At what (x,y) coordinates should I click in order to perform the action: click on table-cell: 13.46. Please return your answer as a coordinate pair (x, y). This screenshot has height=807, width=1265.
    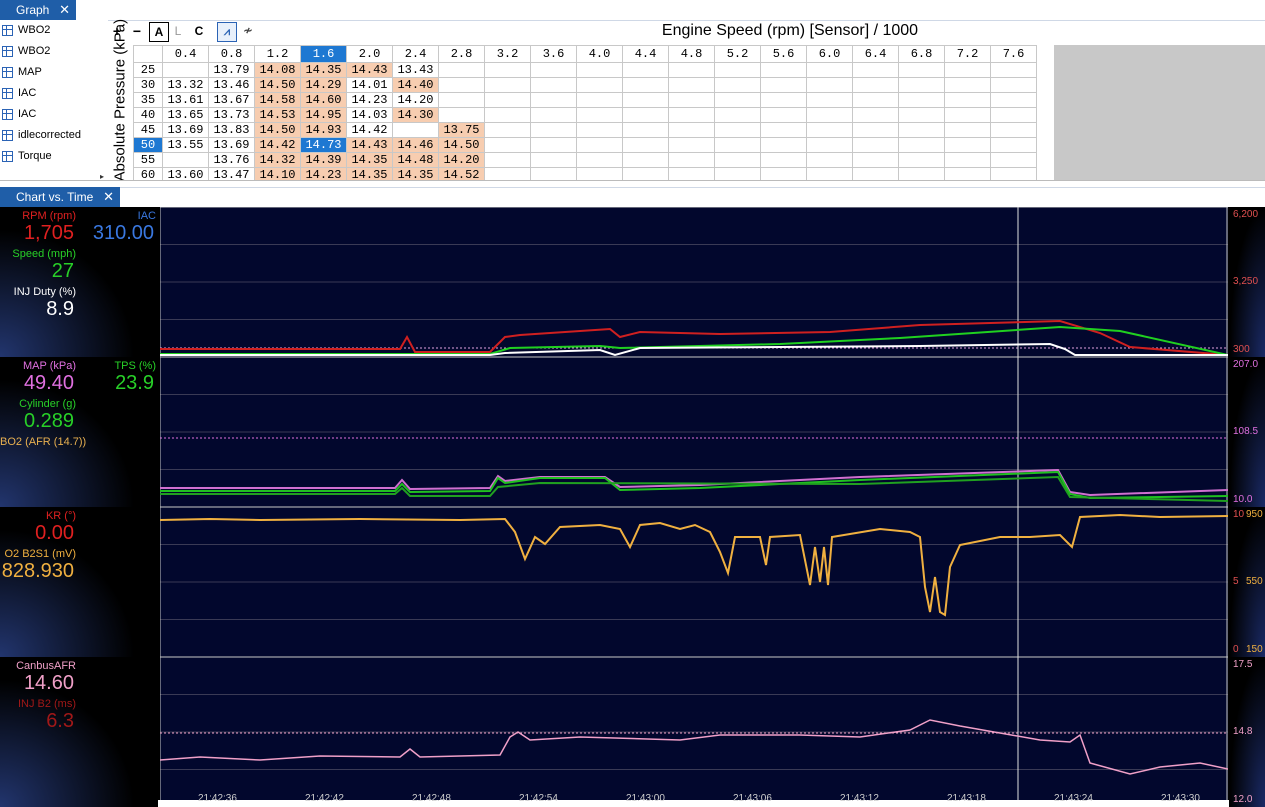
    Looking at the image, I should click on (231, 85).